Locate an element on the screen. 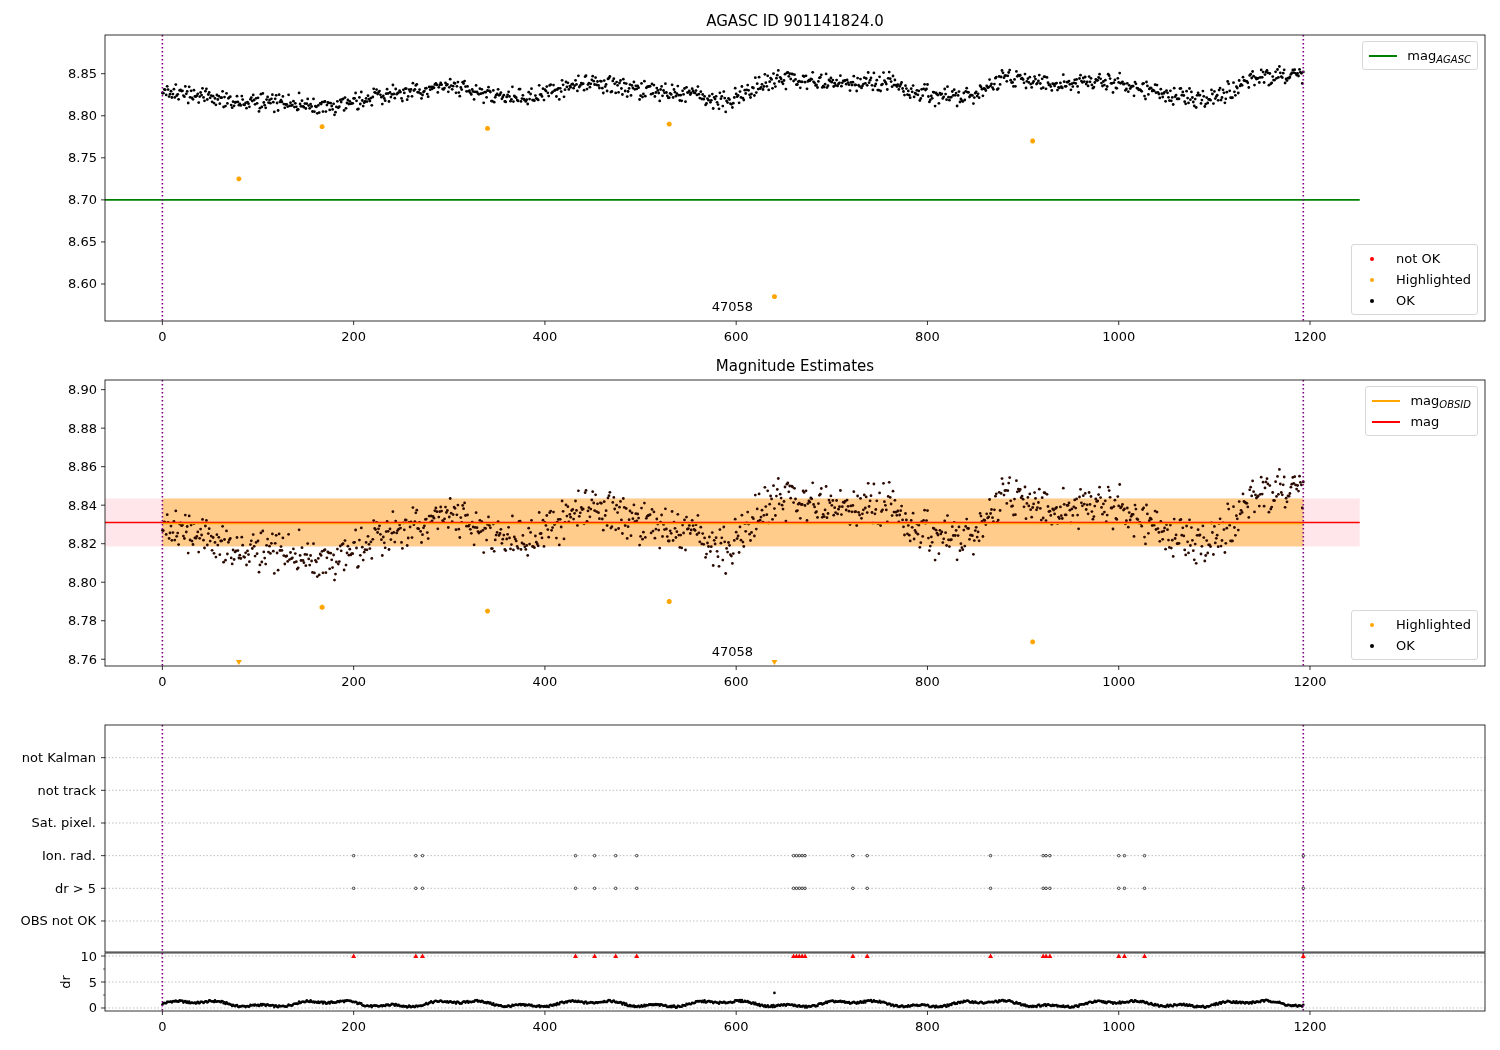  chart-title: AGASC ID 901141824.0 is located at coordinates (795, 21).